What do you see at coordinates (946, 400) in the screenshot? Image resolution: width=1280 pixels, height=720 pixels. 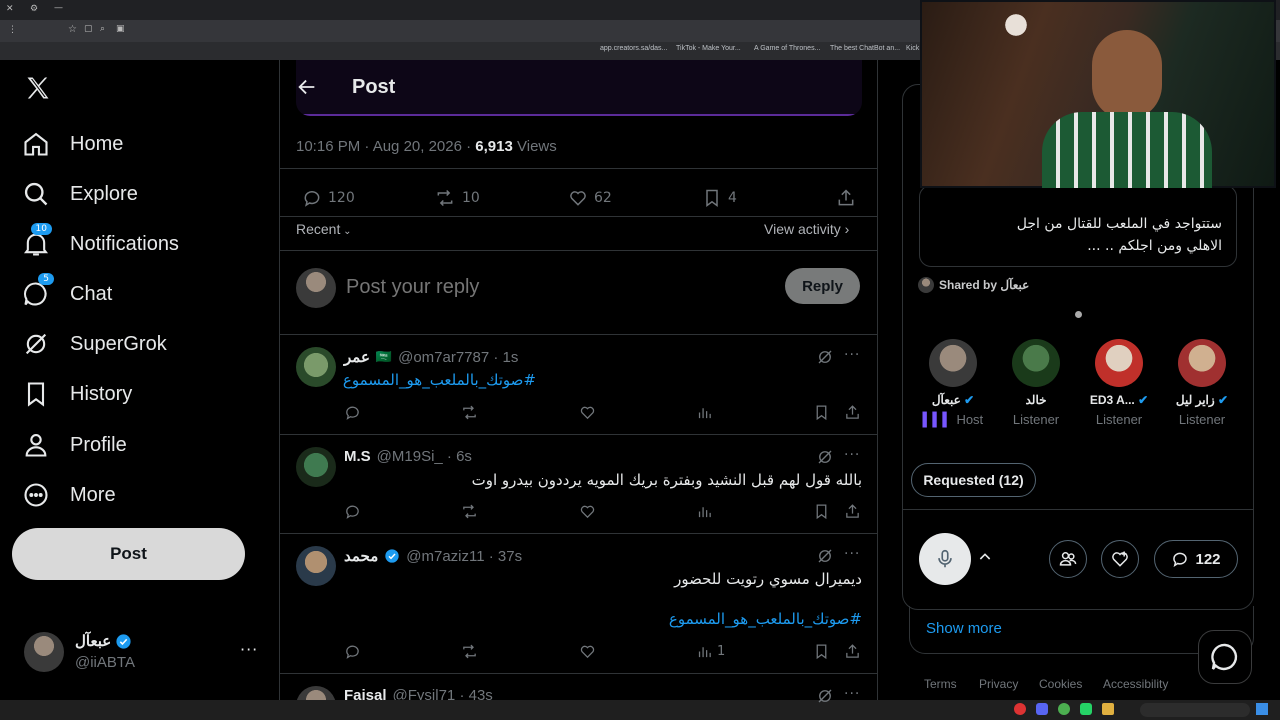 I see `speaker-name: عبعآل` at bounding box center [946, 400].